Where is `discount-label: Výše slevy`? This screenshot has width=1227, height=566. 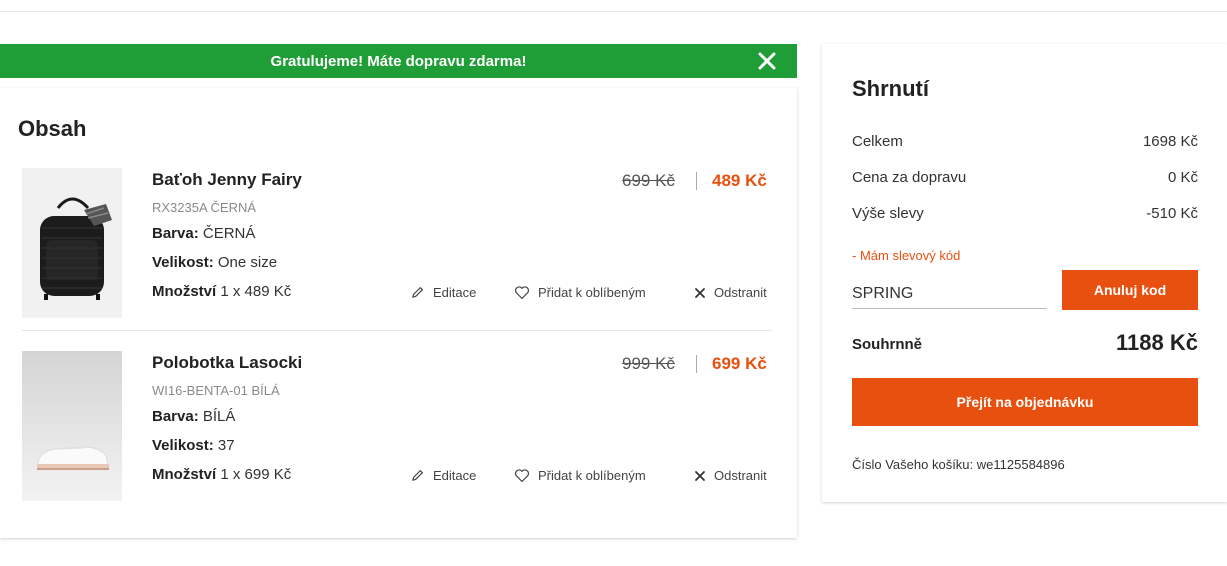 discount-label: Výše slevy is located at coordinates (888, 213).